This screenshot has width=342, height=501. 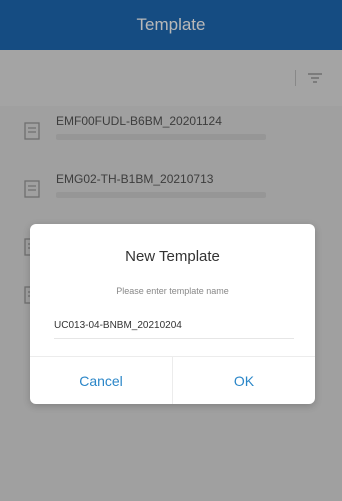 I want to click on cancel-button: Cancel, so click(x=101, y=380).